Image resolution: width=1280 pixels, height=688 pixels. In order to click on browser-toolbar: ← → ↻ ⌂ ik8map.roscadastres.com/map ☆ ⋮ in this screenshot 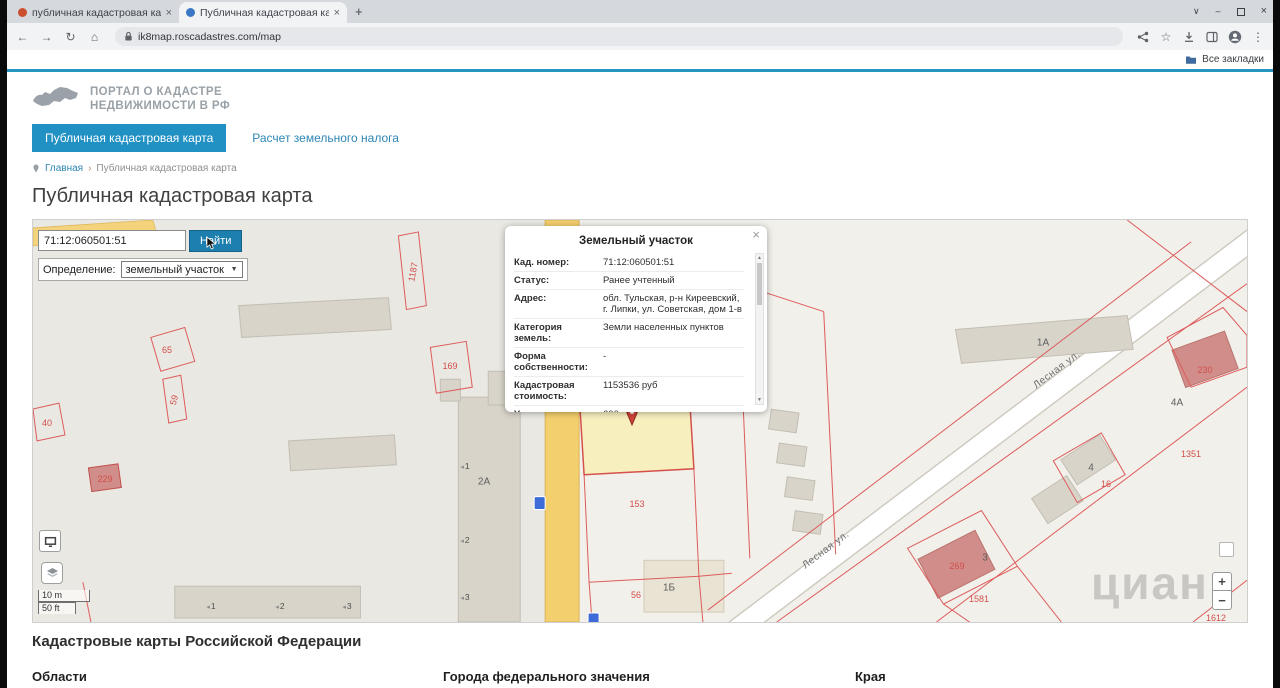, I will do `click(640, 36)`.